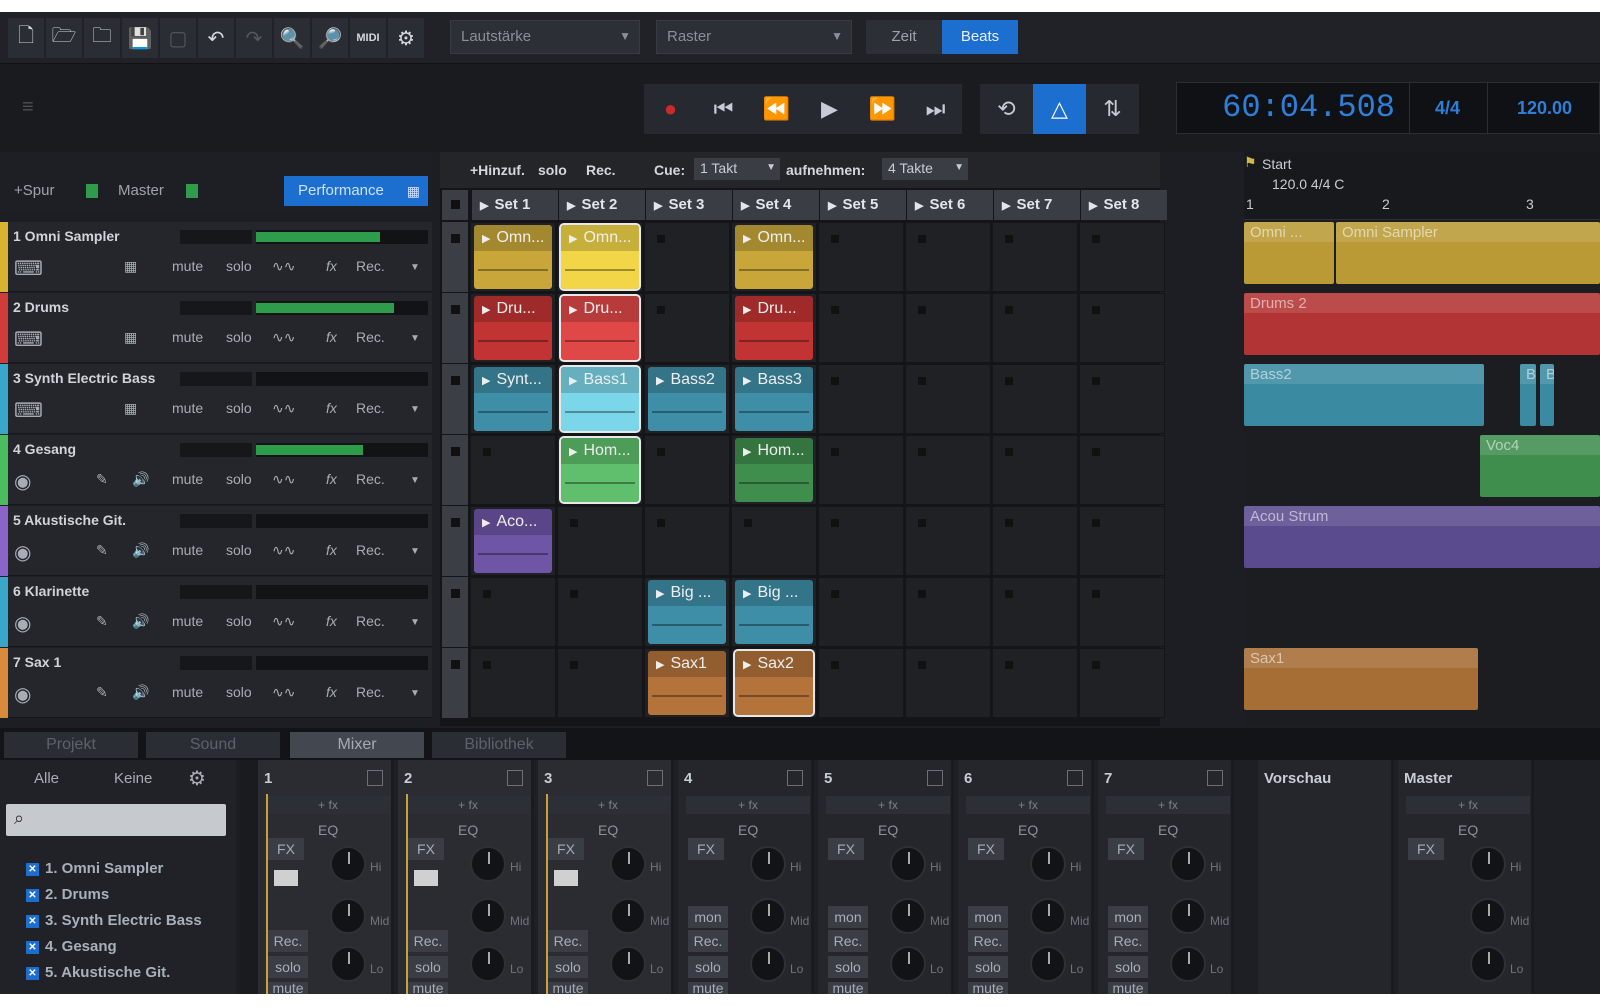 Image resolution: width=1600 pixels, height=1007 pixels. Describe the element at coordinates (925, 169) in the screenshot. I see `record-length-dropdown: 4 Takte ▼` at that location.